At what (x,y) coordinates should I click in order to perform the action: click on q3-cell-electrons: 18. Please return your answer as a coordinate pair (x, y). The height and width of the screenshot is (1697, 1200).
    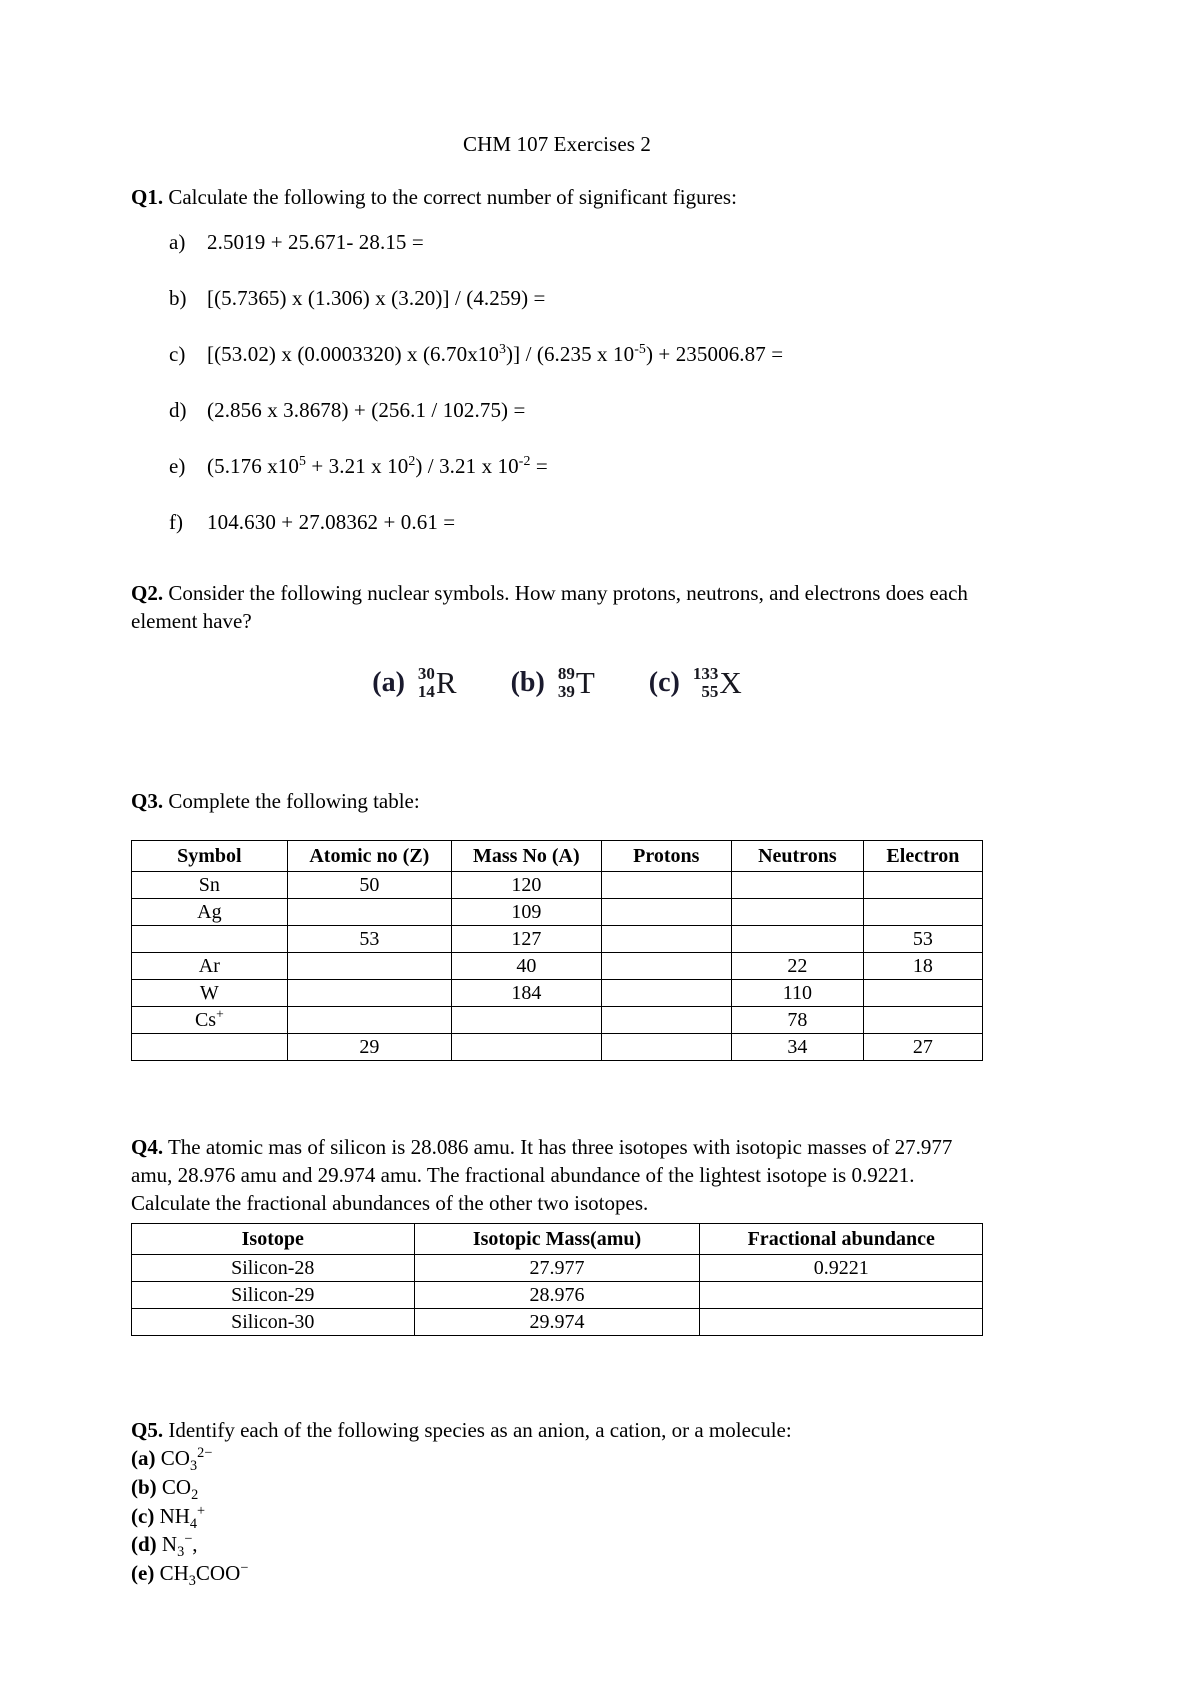
    Looking at the image, I should click on (923, 965).